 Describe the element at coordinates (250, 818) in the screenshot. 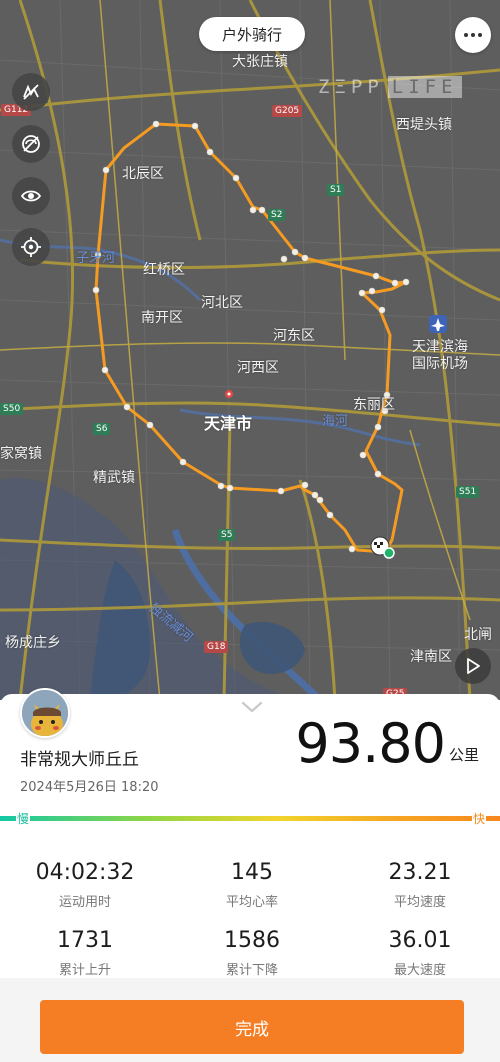

I see `speed-gradient-bar` at that location.